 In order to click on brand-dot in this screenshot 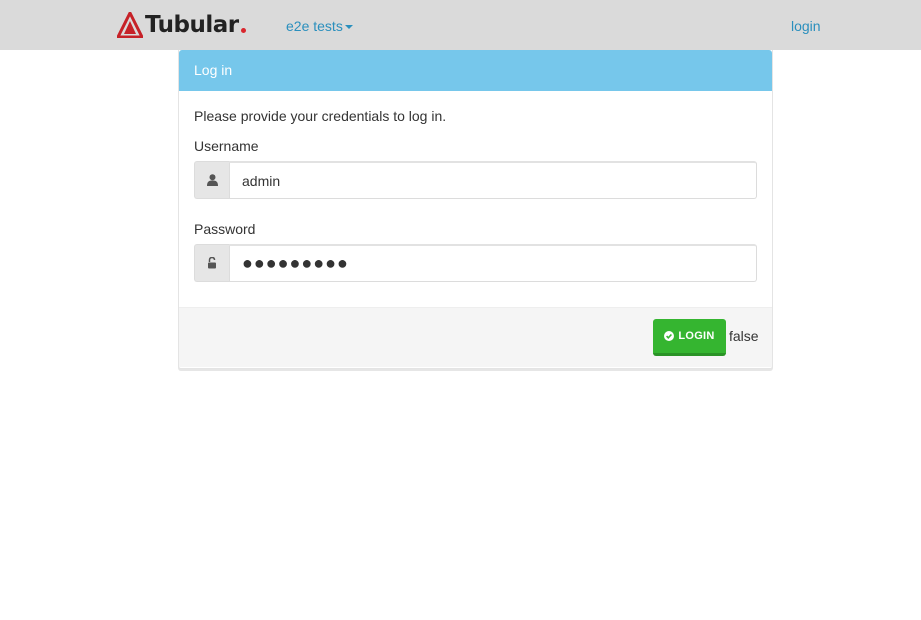, I will do `click(243, 30)`.